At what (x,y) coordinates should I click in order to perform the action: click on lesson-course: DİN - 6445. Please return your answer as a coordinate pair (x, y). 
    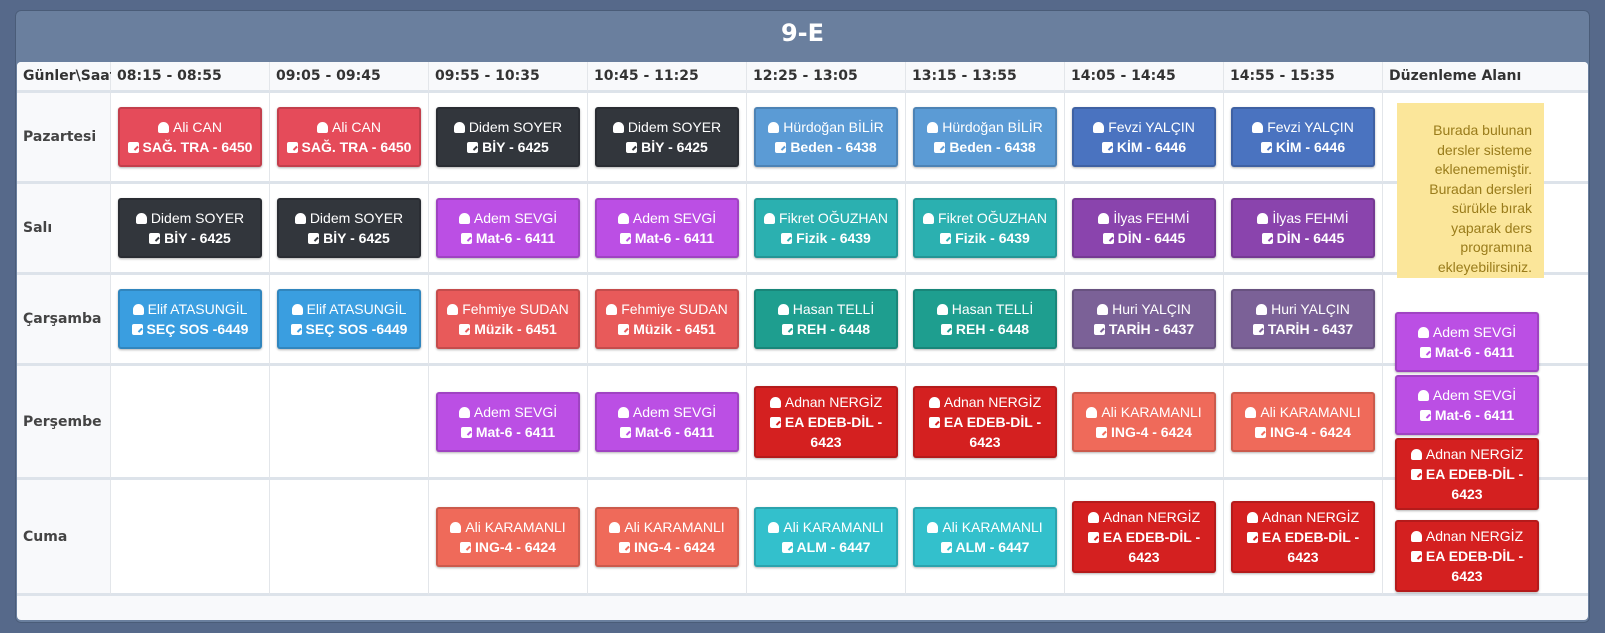
    Looking at the image, I should click on (1303, 238).